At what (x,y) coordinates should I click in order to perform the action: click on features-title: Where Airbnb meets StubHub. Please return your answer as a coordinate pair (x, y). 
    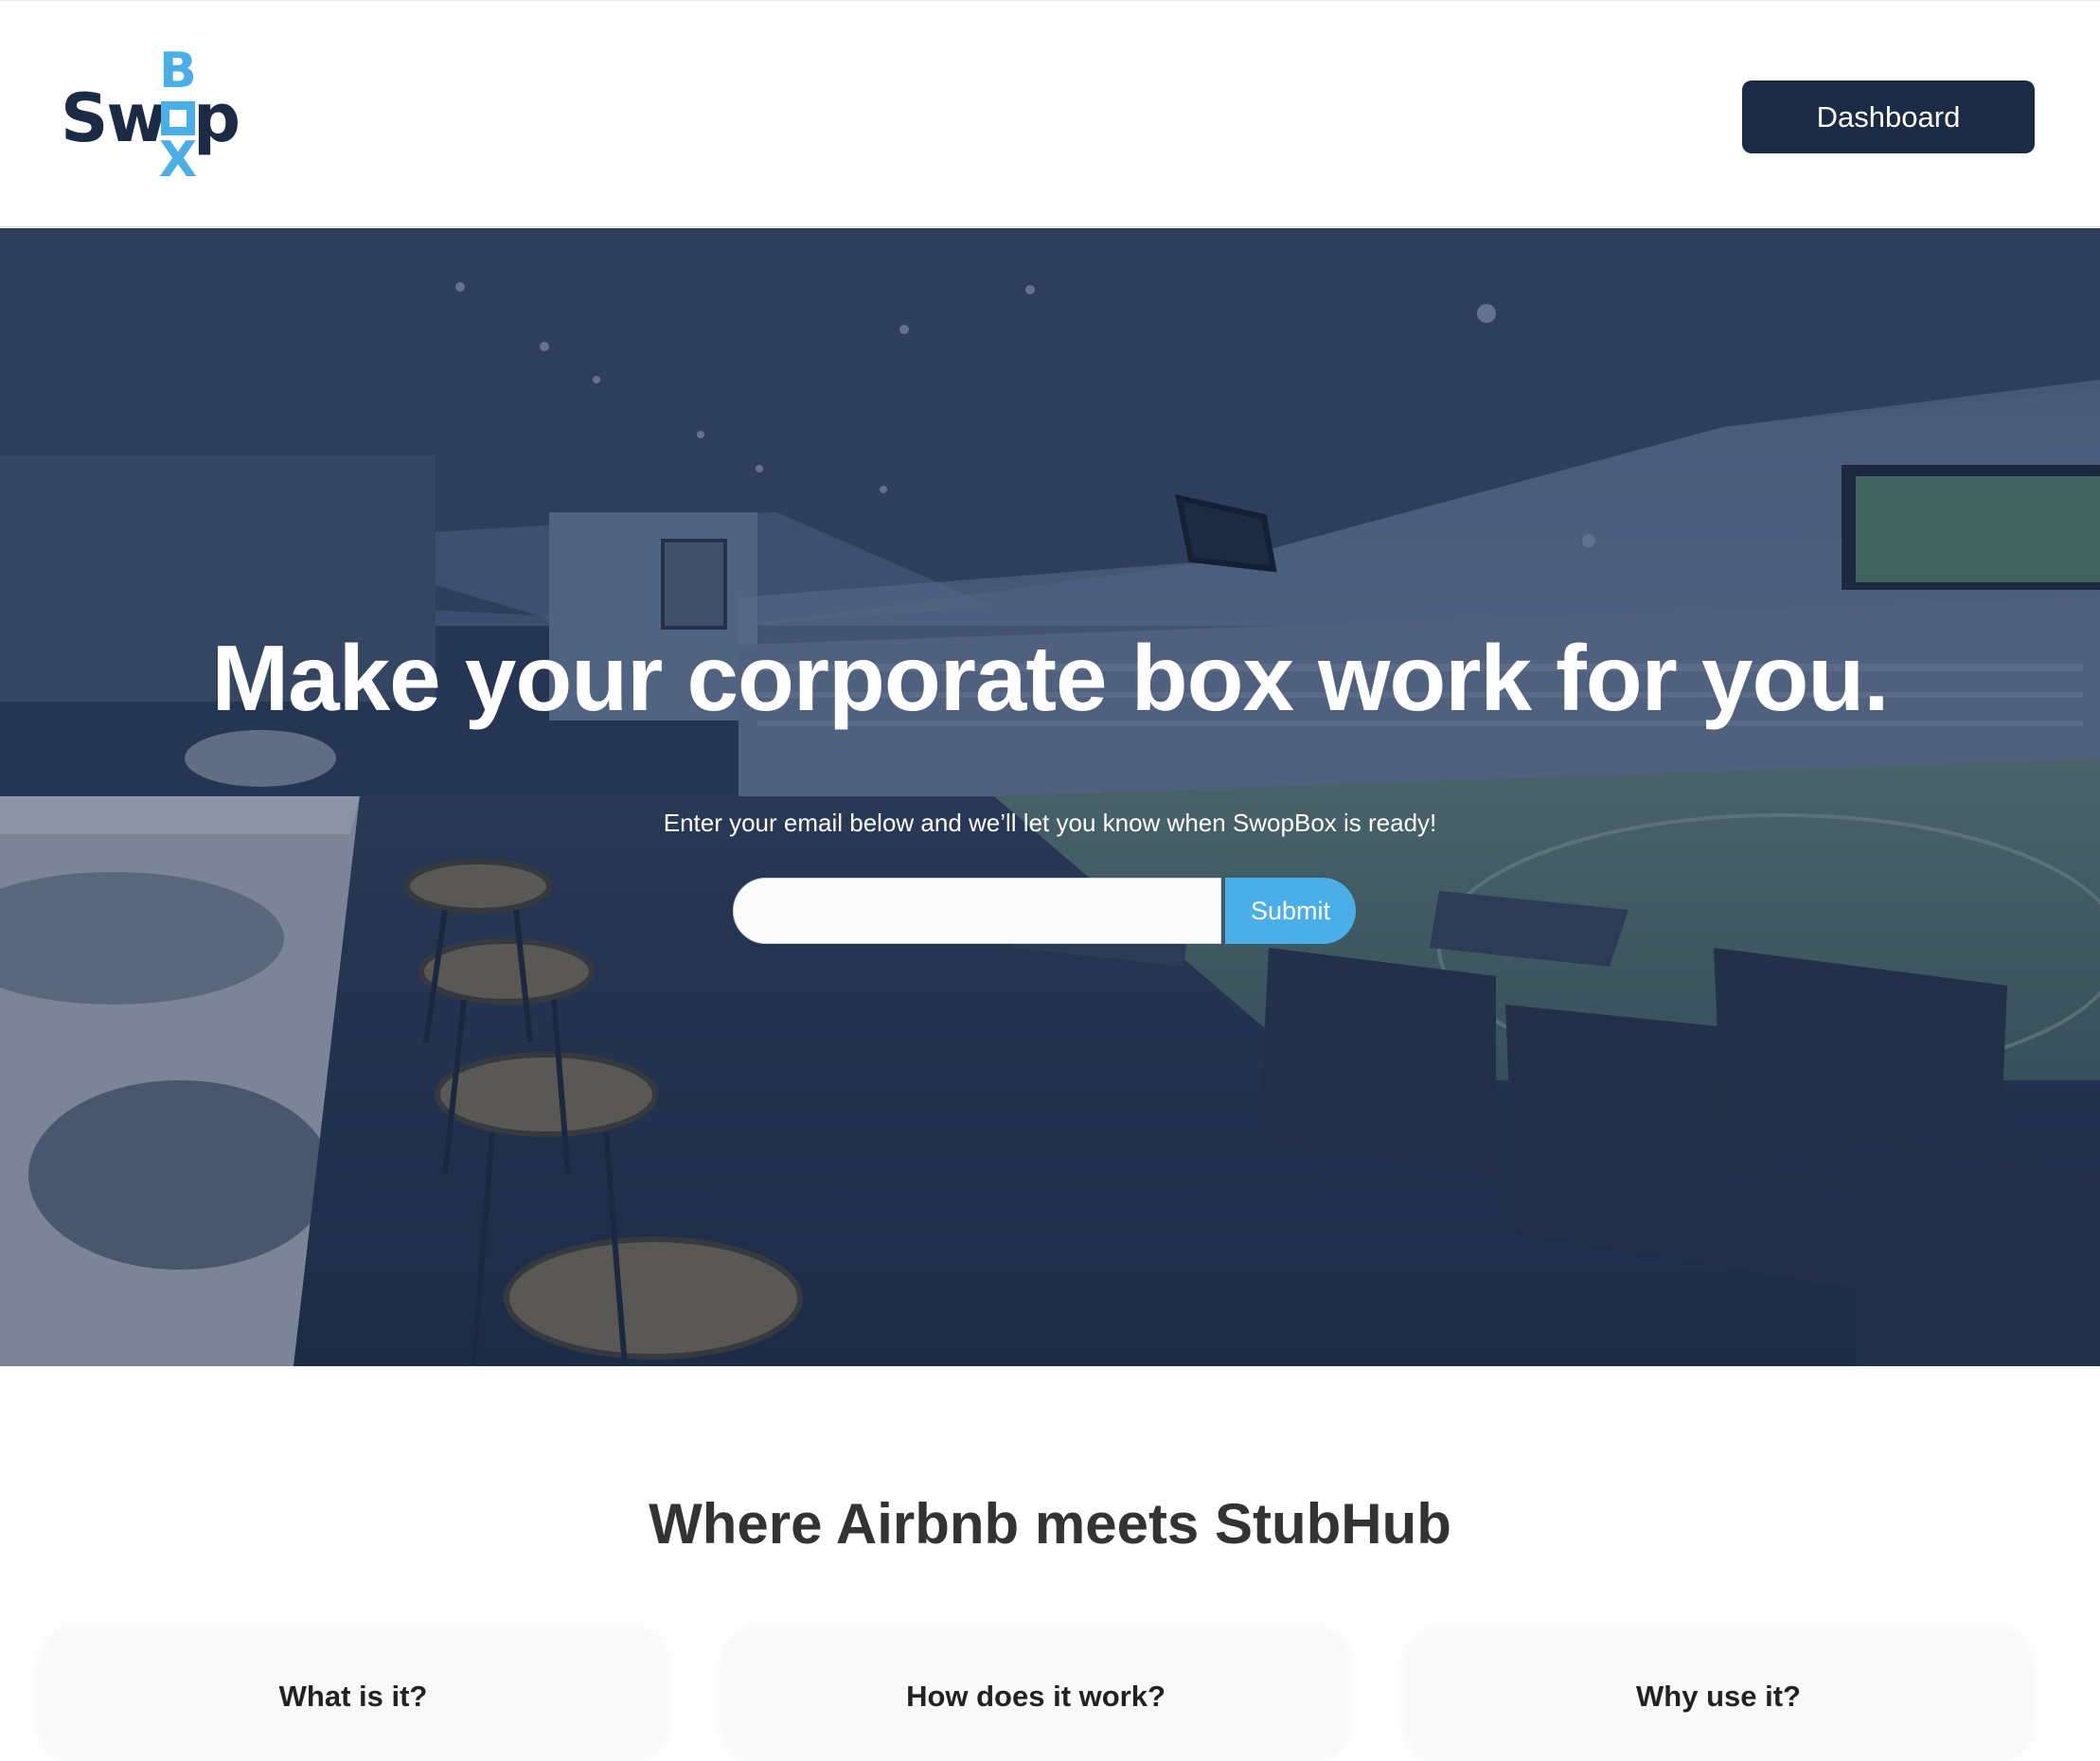
    Looking at the image, I should click on (1050, 1524).